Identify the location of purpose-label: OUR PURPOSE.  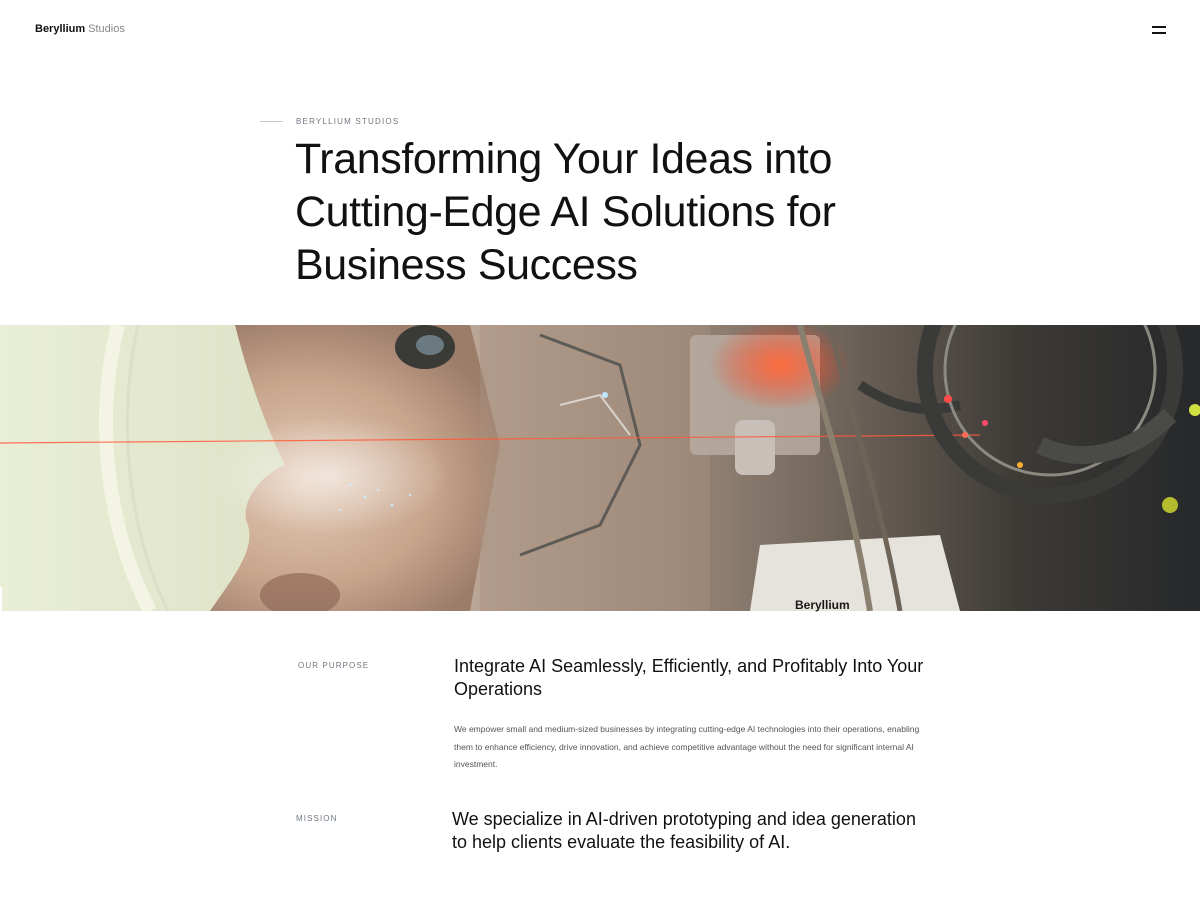
(334, 665).